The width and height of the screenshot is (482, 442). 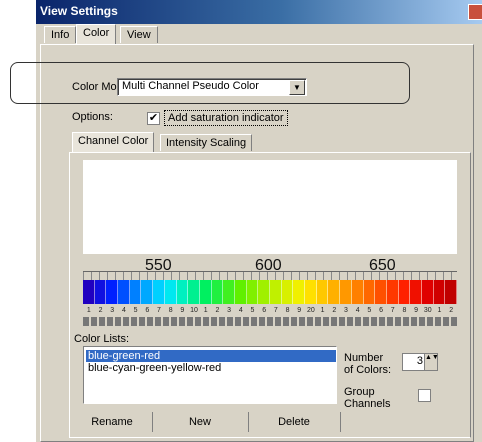 What do you see at coordinates (270, 275) in the screenshot?
I see `axis-ruler` at bounding box center [270, 275].